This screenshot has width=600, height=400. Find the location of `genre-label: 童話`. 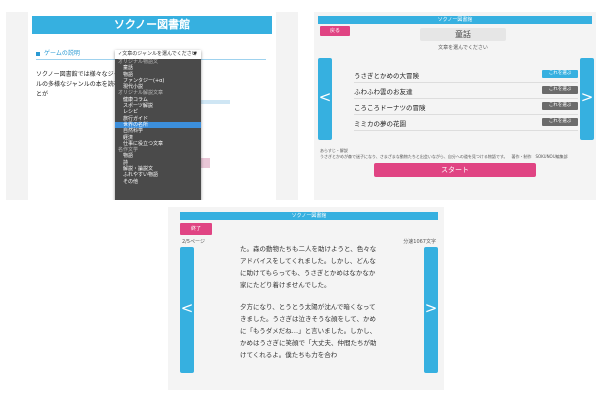

genre-label: 童話 is located at coordinates (463, 34).